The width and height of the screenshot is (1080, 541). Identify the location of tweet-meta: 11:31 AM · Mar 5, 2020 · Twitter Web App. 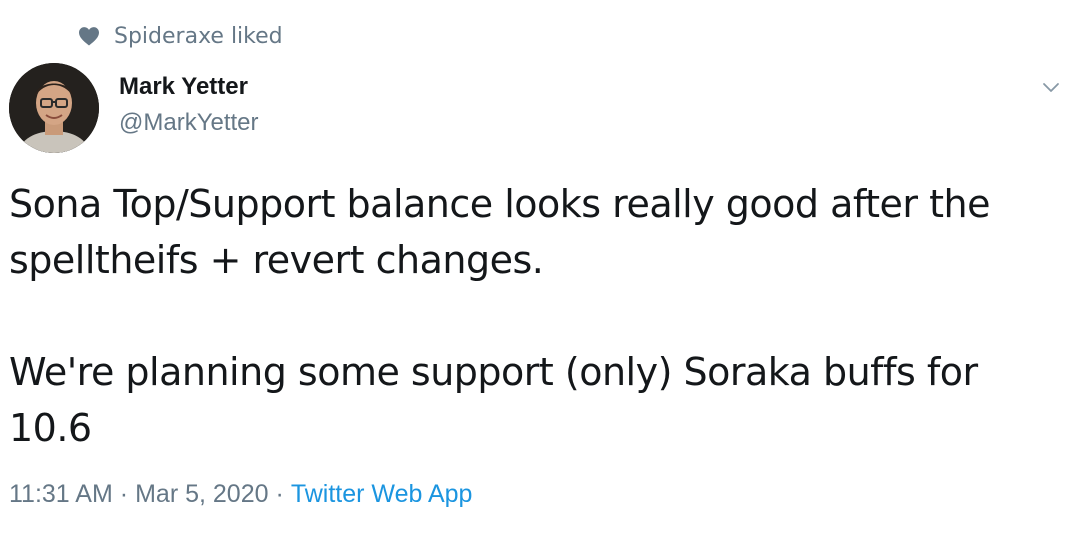
(240, 494).